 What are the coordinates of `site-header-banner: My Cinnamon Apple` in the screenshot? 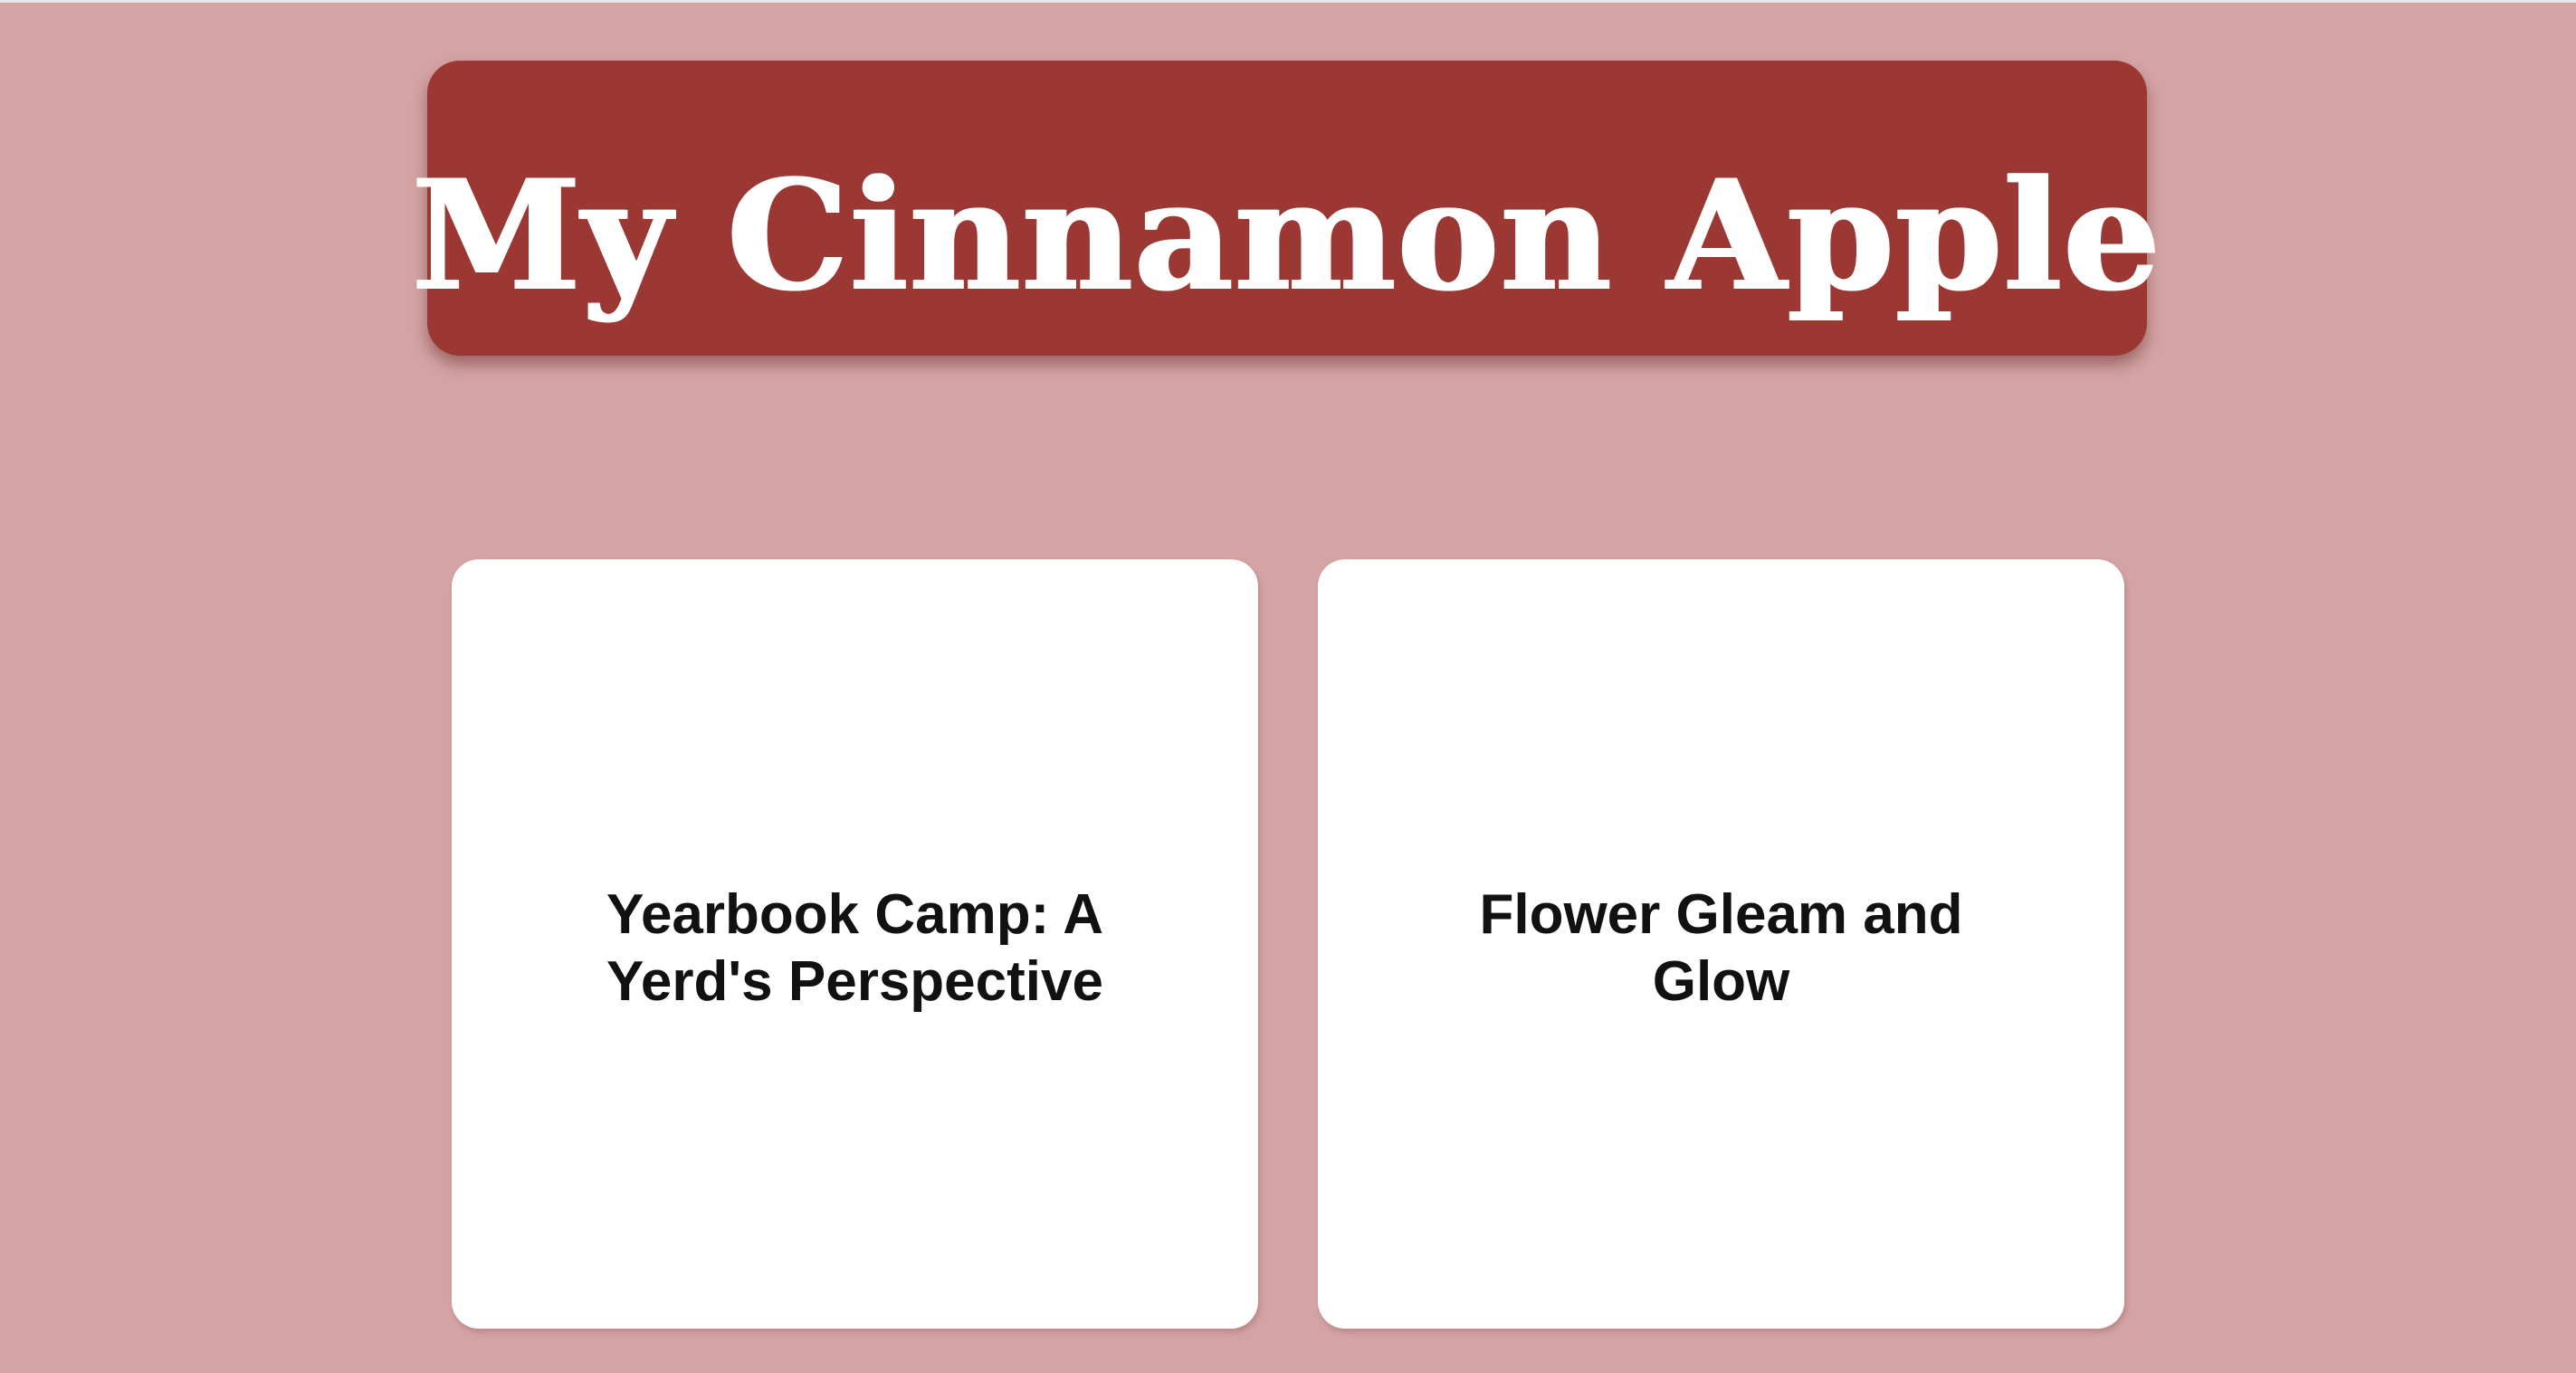 It's located at (1286, 208).